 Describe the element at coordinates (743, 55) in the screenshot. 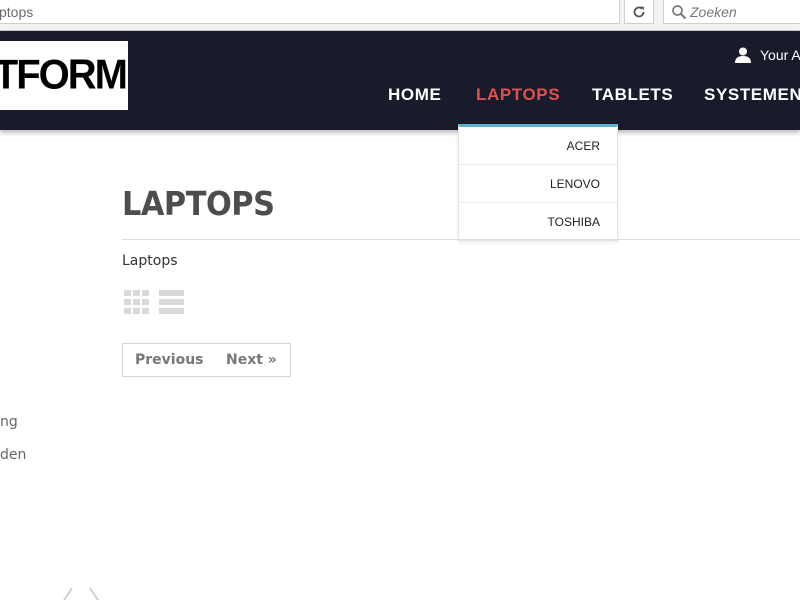

I see `user-icon` at that location.